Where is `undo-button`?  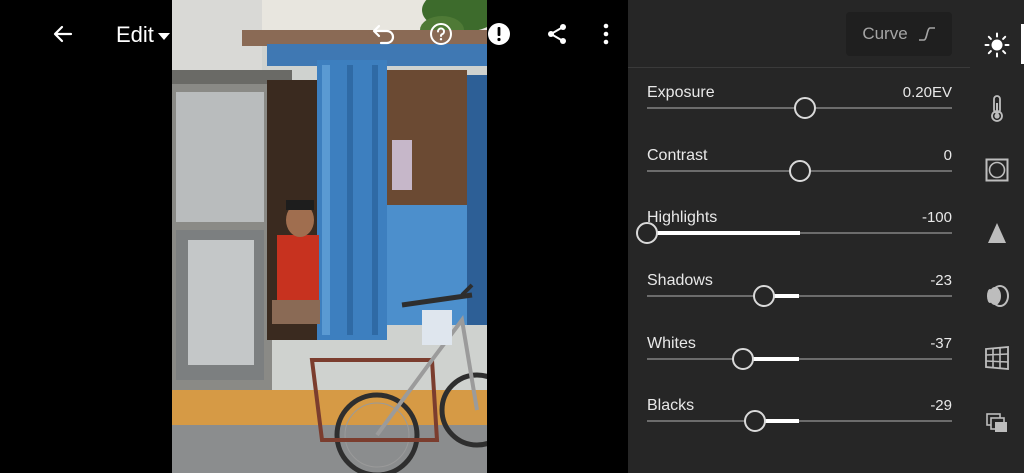 undo-button is located at coordinates (383, 34).